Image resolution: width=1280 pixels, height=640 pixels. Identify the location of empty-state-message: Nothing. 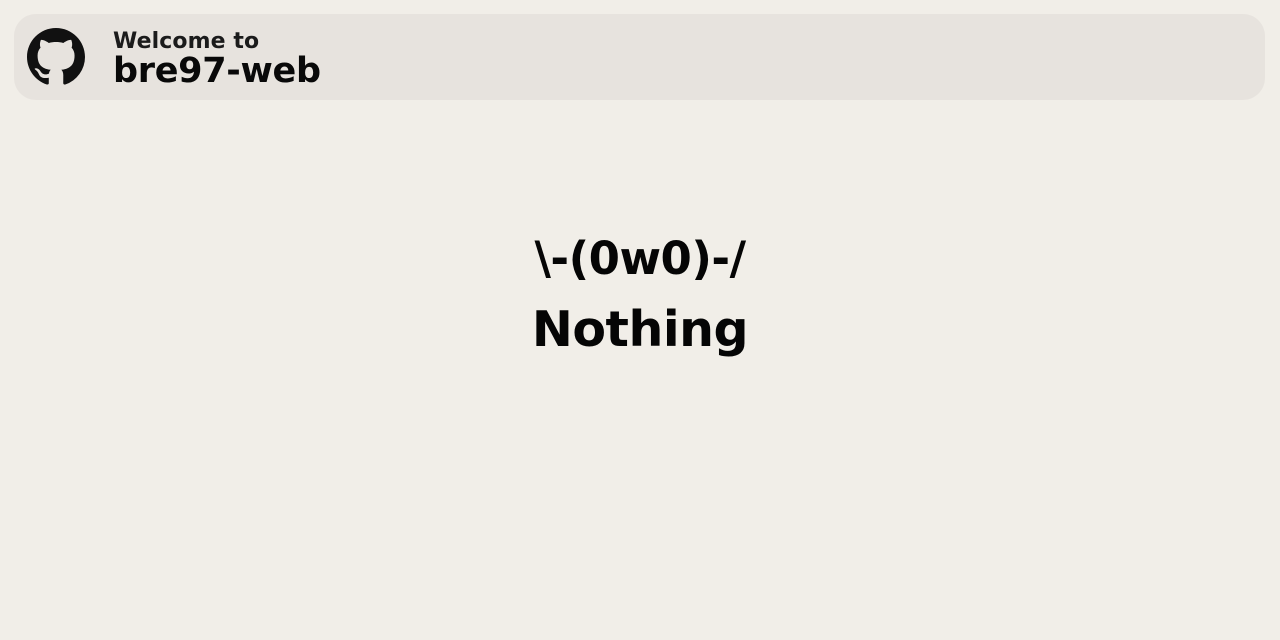
(640, 329).